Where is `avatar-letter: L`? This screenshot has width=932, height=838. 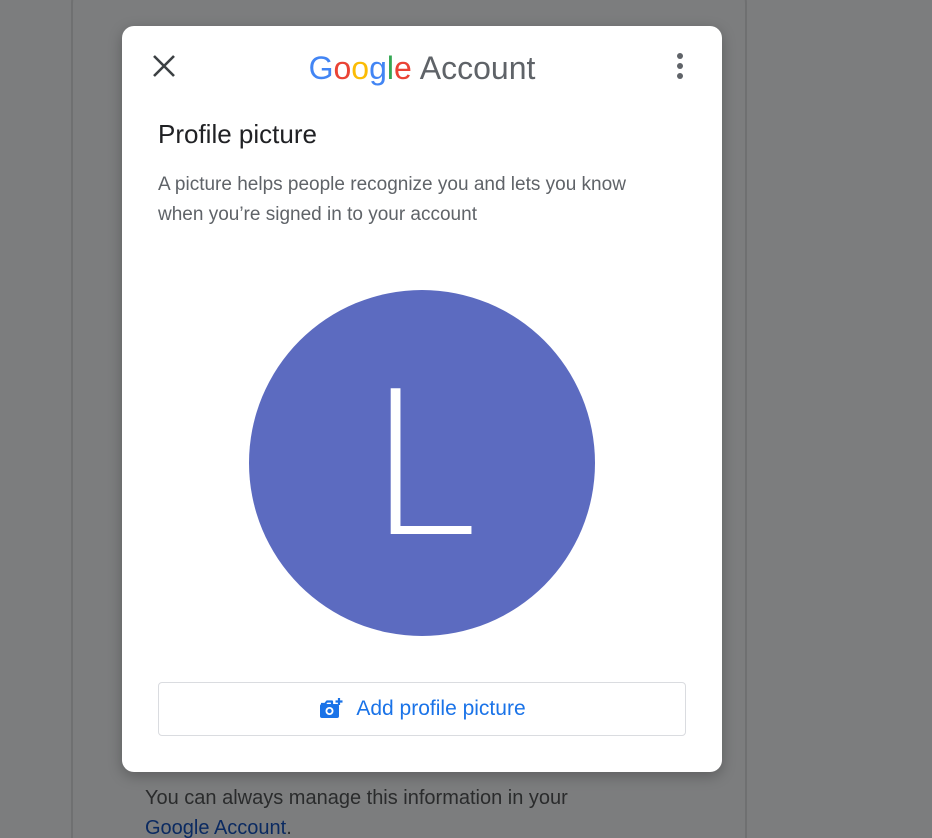 avatar-letter: L is located at coordinates (422, 465).